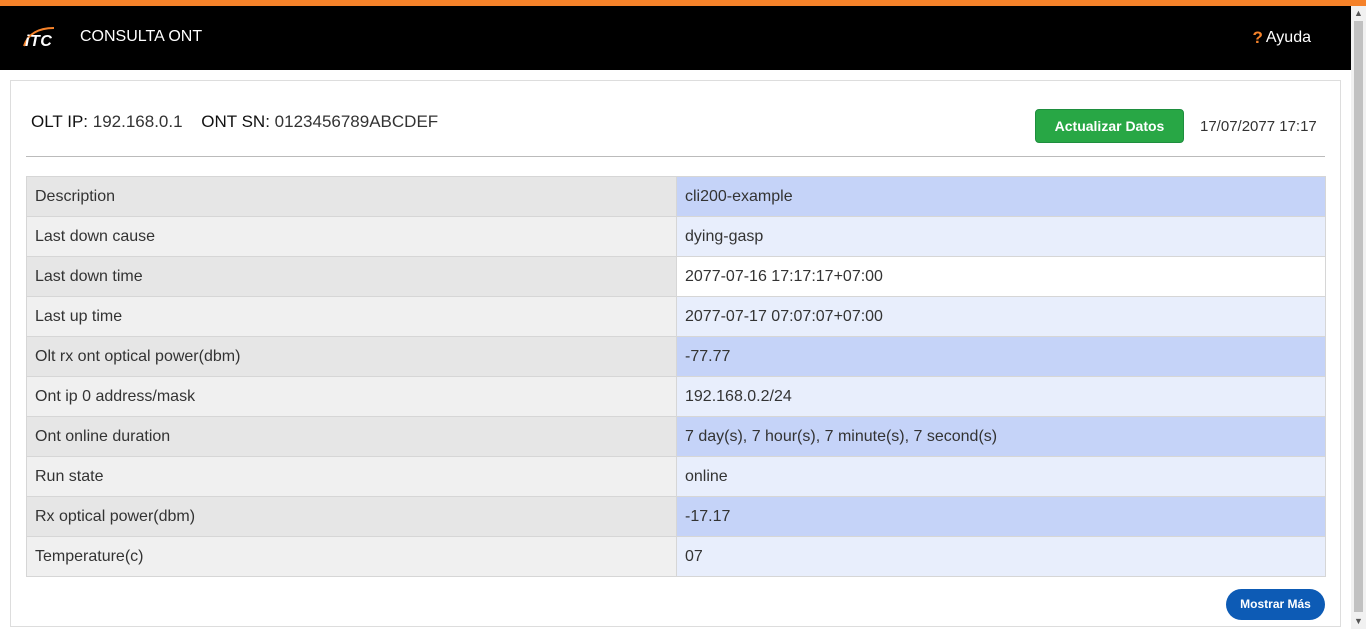 The width and height of the screenshot is (1366, 629). What do you see at coordinates (1001, 516) in the screenshot?
I see `row-value: -17.17` at bounding box center [1001, 516].